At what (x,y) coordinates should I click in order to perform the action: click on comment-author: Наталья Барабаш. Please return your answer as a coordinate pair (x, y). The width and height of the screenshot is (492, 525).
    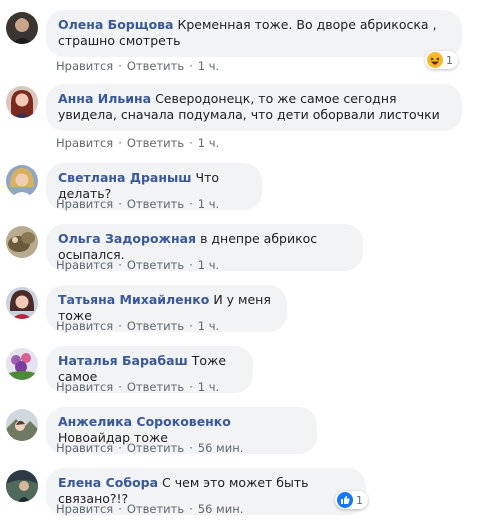
    Looking at the image, I should click on (123, 360).